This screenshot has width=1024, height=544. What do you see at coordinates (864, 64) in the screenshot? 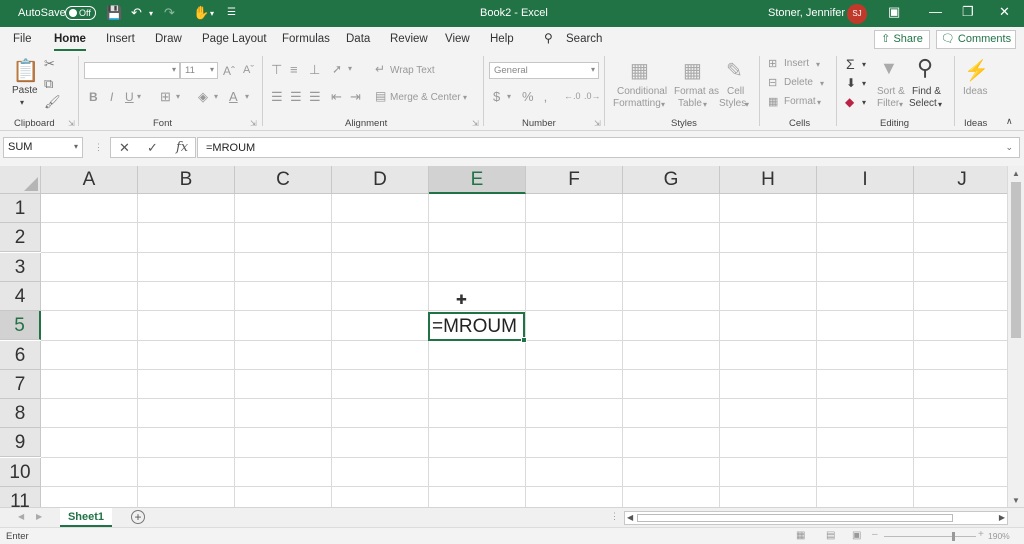
I see `autosum-dropdown-icon: ▾` at bounding box center [864, 64].